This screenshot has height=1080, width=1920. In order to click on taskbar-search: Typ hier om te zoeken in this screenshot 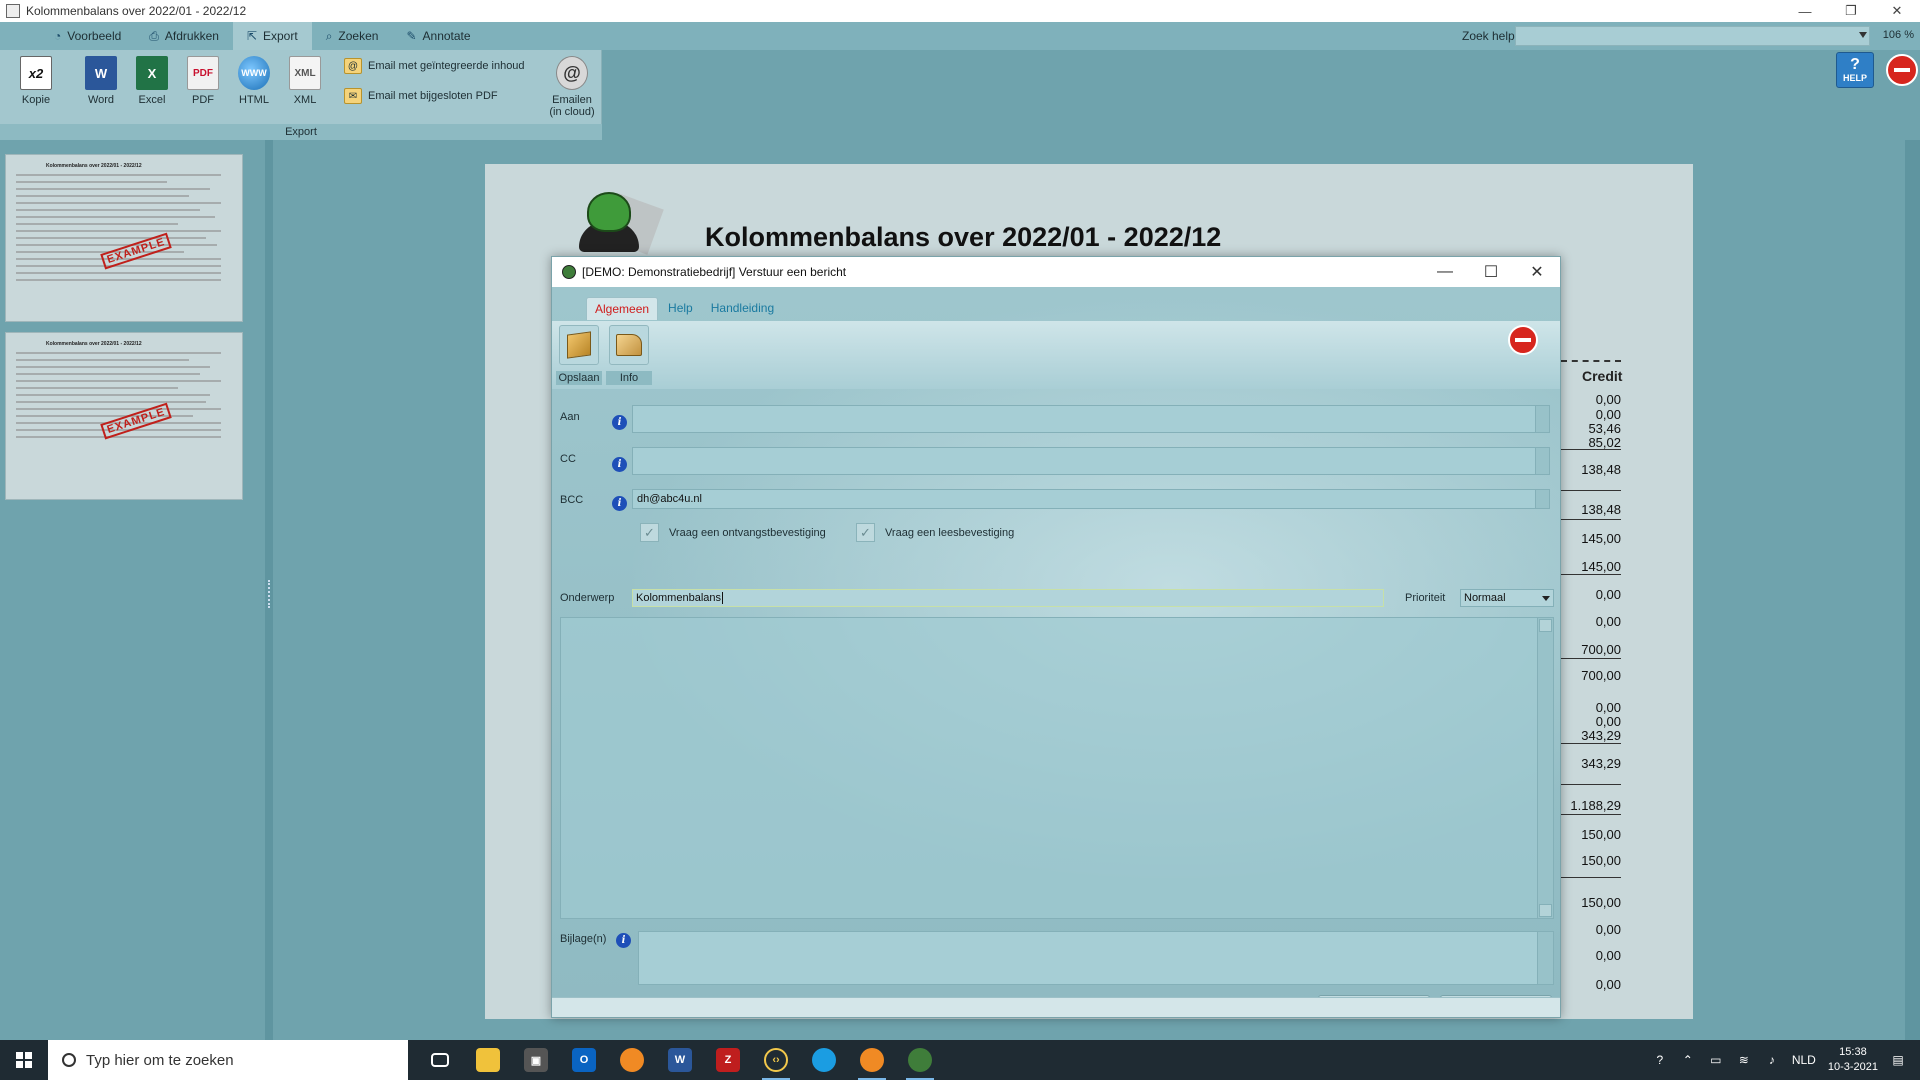, I will do `click(228, 1060)`.